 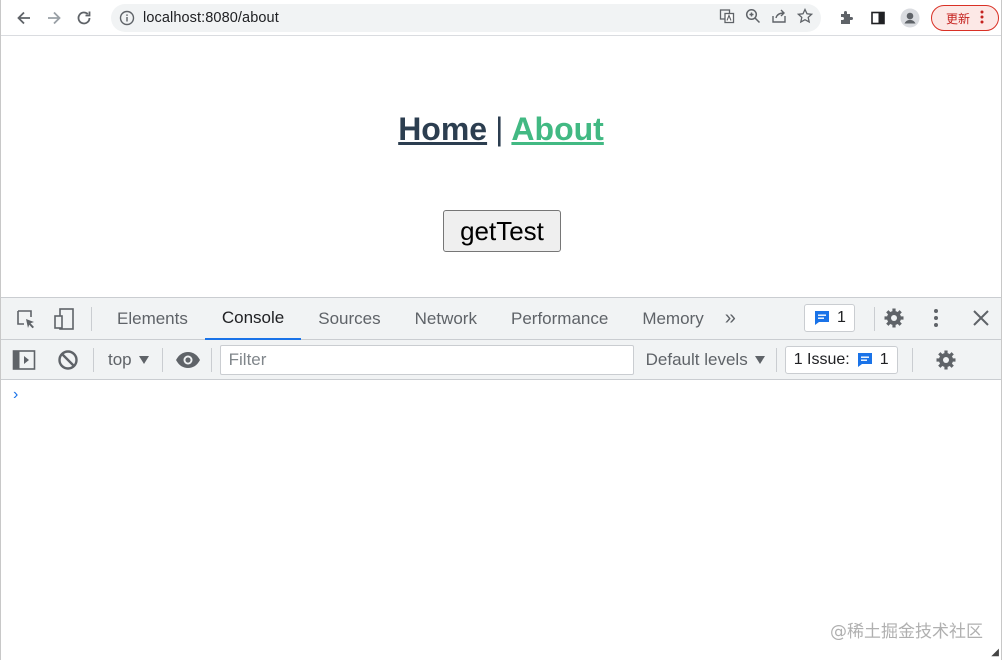 I want to click on share-icon, so click(x=779, y=18).